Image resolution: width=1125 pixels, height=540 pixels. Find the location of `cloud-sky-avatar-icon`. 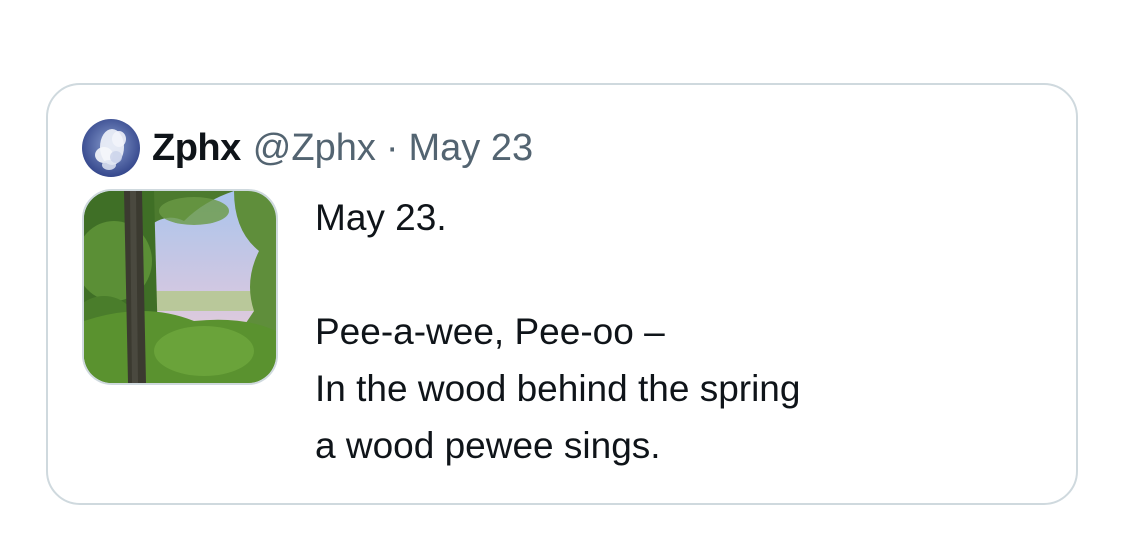

cloud-sky-avatar-icon is located at coordinates (111, 148).